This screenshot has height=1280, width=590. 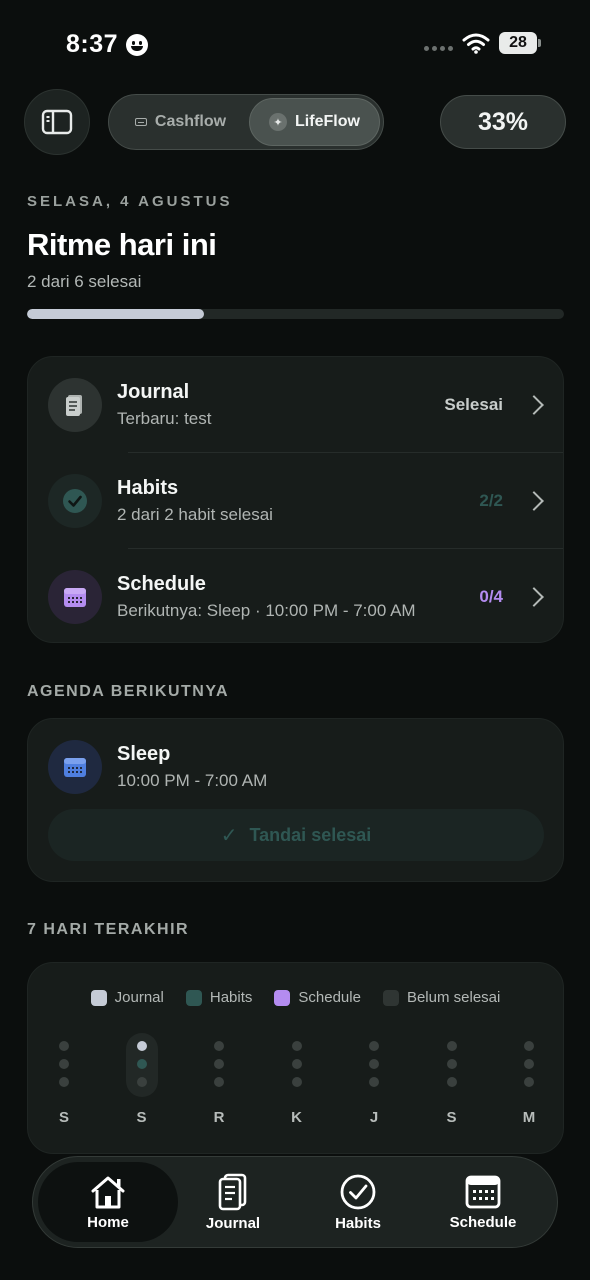 I want to click on schedule-subtitle: Berikutnya: Sleep · 10:00 PM - 7:00 AM, so click(x=266, y=610).